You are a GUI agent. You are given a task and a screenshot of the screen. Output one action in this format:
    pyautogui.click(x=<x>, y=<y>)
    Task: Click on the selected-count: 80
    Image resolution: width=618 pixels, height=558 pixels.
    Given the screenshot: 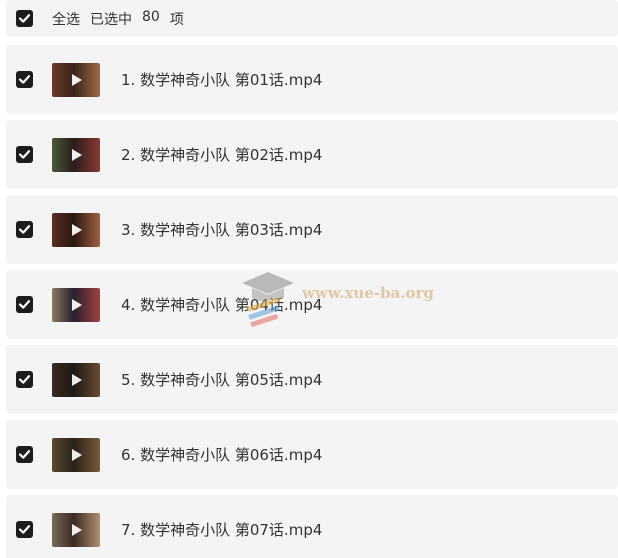 What is the action you would take?
    pyautogui.click(x=151, y=16)
    